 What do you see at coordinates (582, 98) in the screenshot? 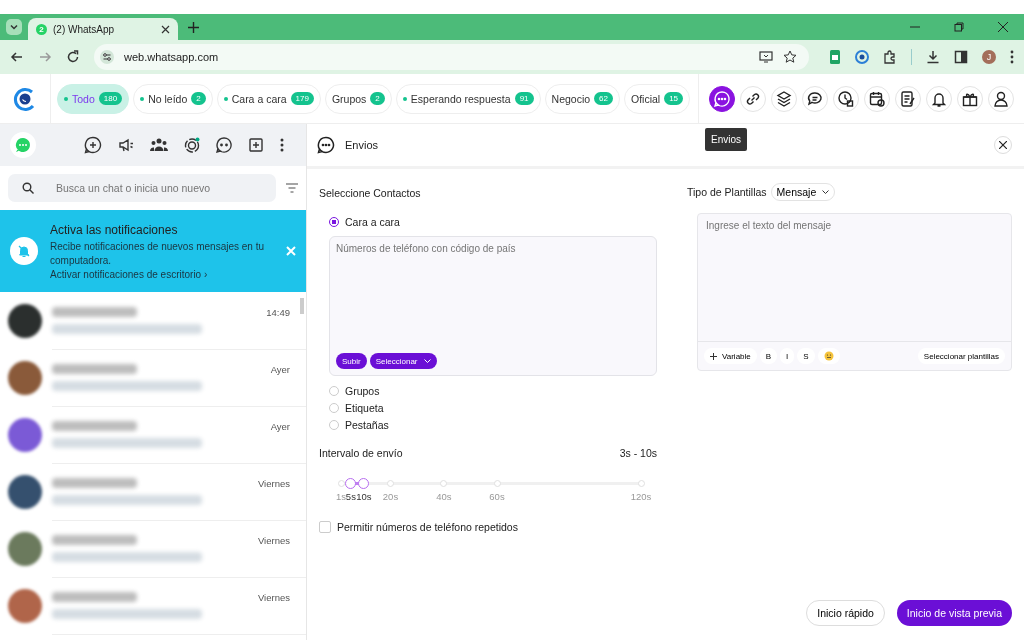
I see `filter-tab: Negocio 62` at bounding box center [582, 98].